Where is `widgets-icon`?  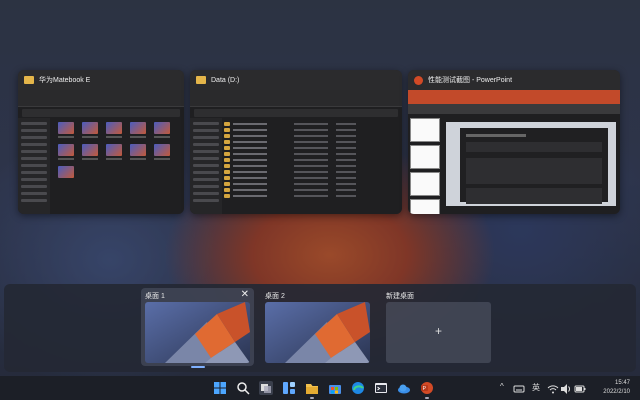 widgets-icon is located at coordinates (289, 388).